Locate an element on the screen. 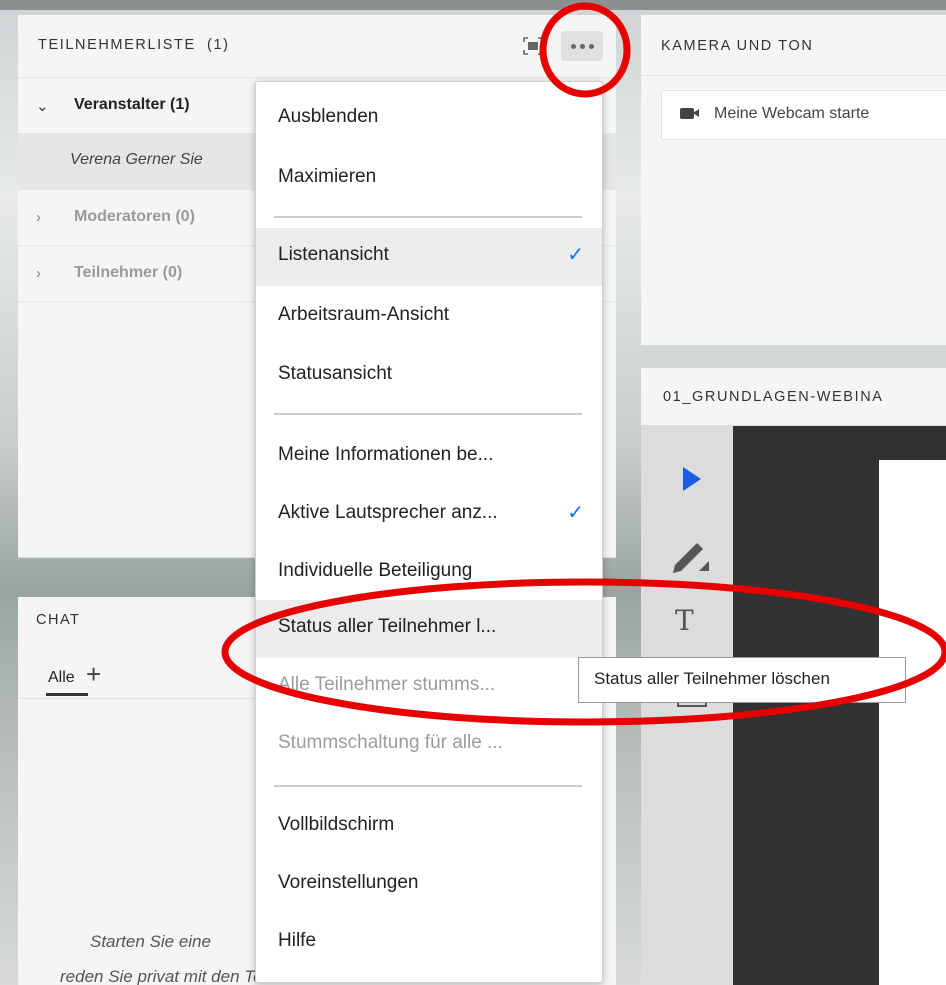 The height and width of the screenshot is (985, 946). annotation-ellipse-clear-status is located at coordinates (583, 652).